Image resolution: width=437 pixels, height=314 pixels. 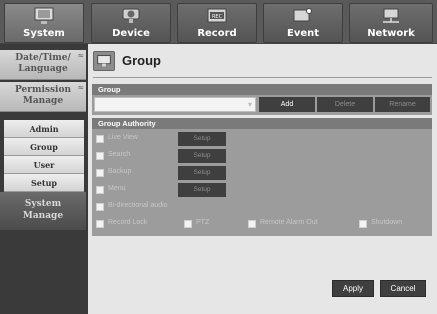 What do you see at coordinates (43, 58) in the screenshot?
I see `sidebar-date-time-line1: Date/Time/` at bounding box center [43, 58].